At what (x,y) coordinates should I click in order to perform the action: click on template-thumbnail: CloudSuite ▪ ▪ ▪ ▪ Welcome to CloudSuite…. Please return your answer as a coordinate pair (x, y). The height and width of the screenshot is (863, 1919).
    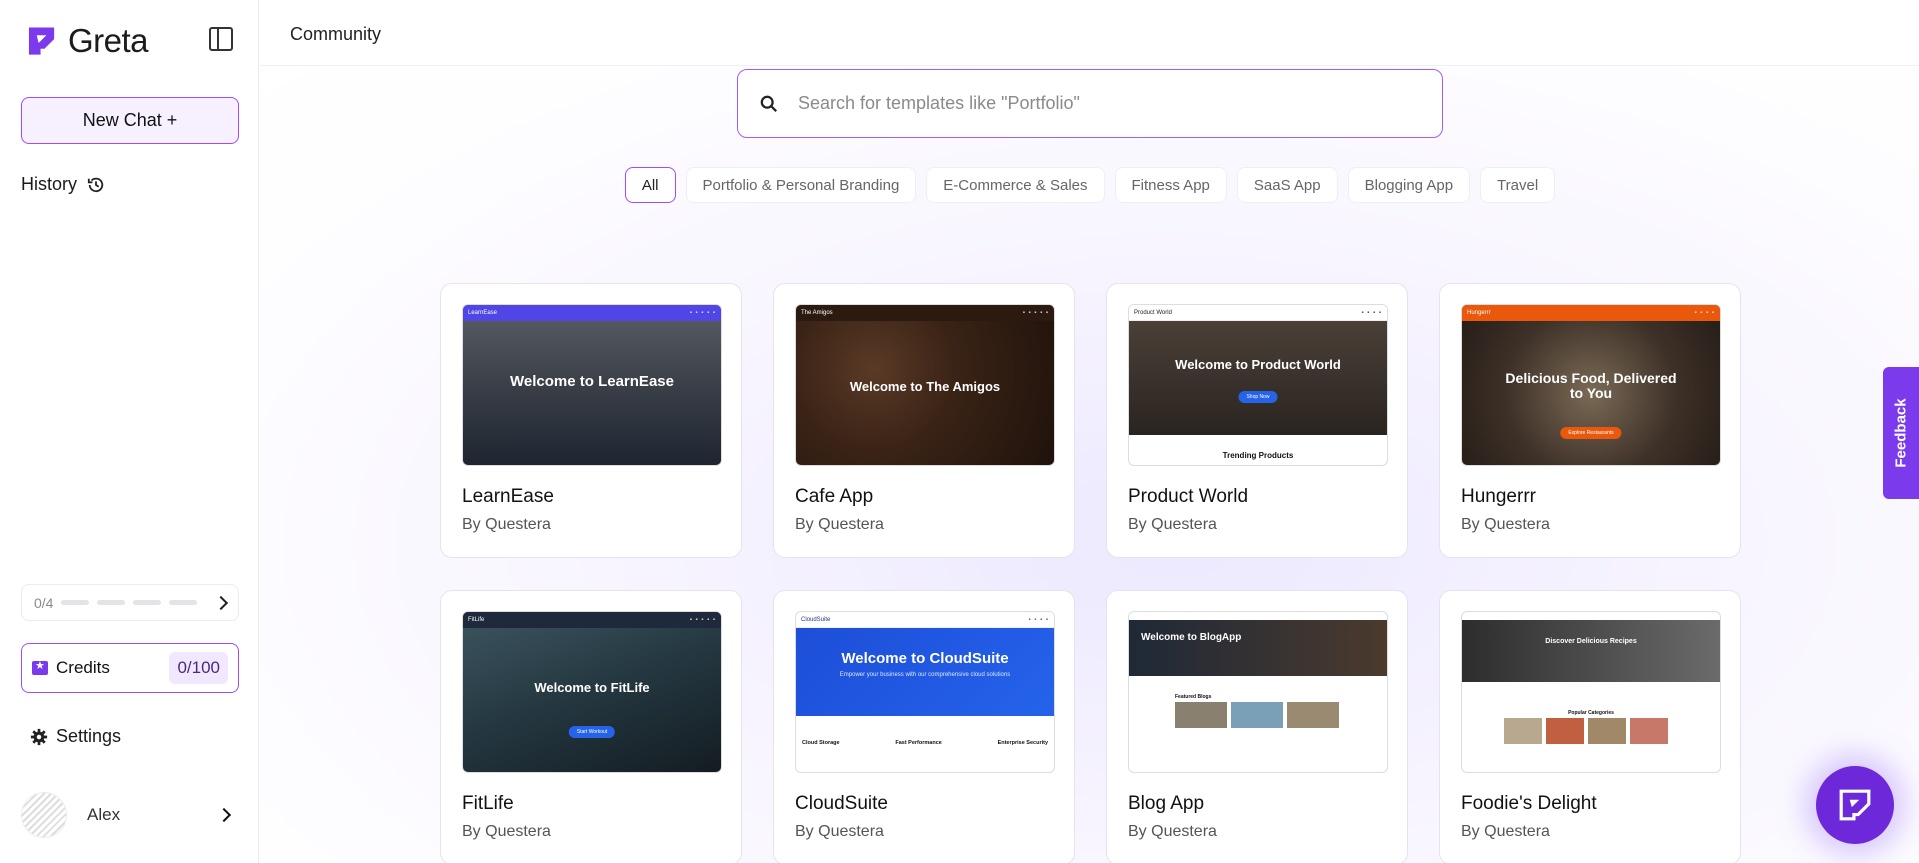
    Looking at the image, I should click on (925, 692).